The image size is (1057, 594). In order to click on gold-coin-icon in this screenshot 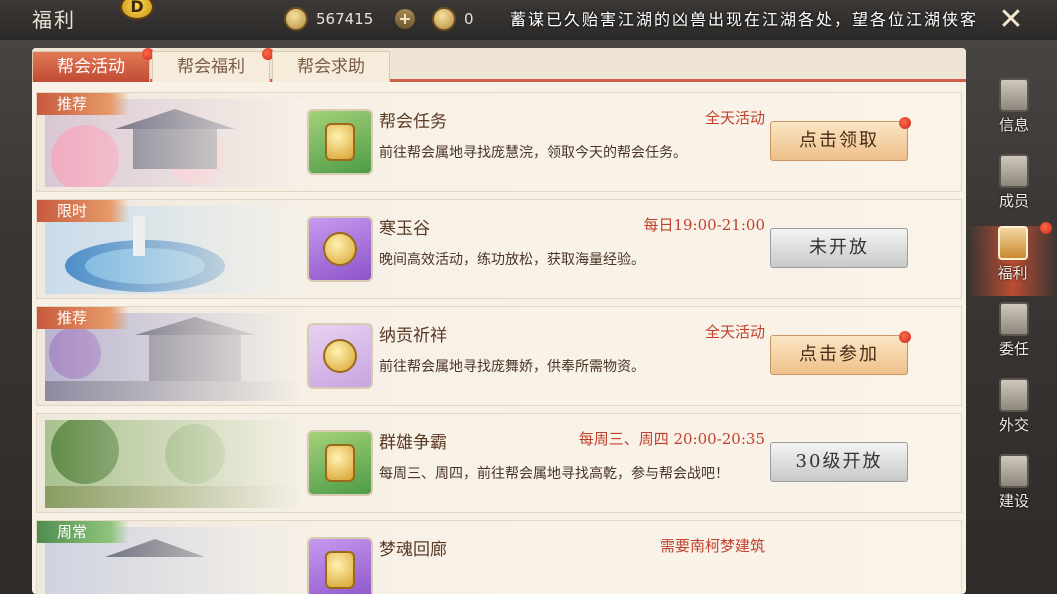, I will do `click(444, 19)`.